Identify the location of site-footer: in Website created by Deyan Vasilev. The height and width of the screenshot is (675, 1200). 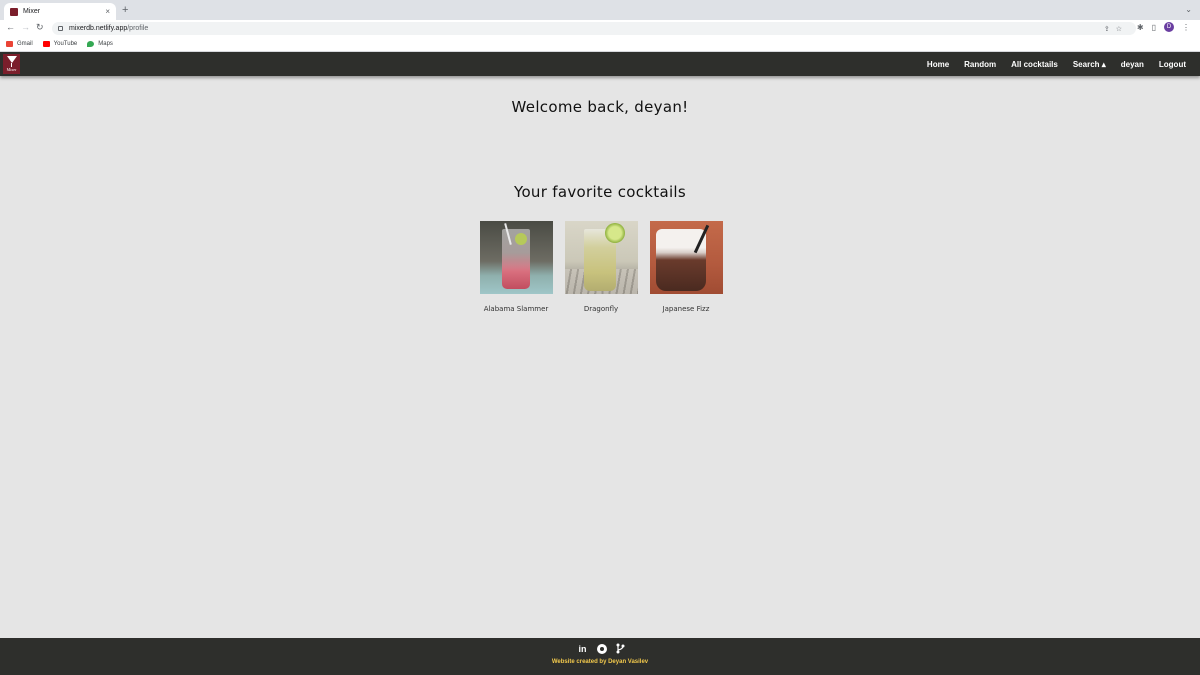
(600, 656).